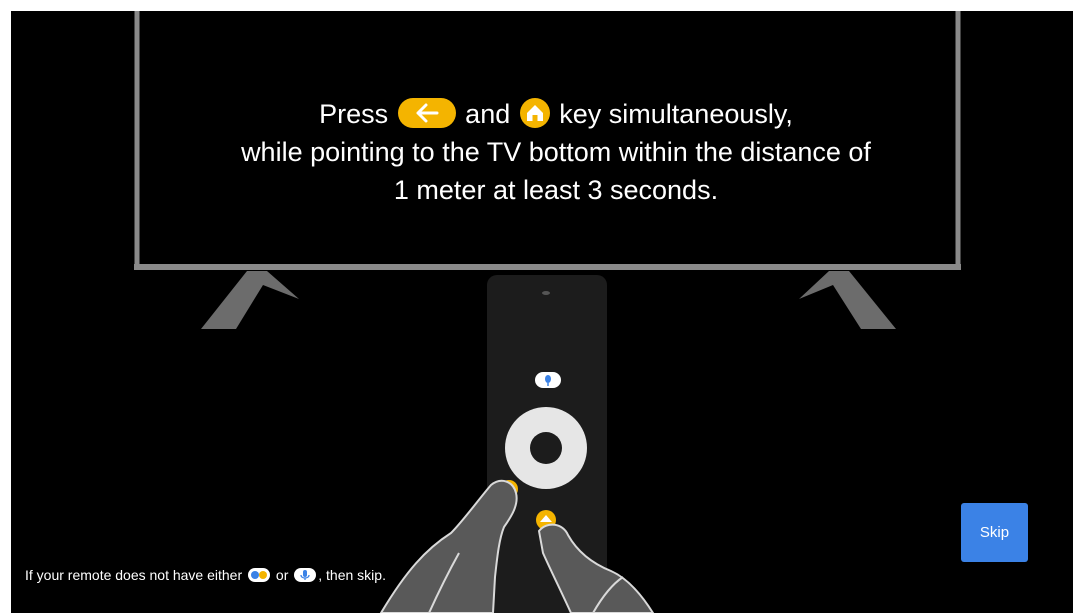 This screenshot has width=1073, height=613. What do you see at coordinates (426, 113) in the screenshot?
I see `back-arrow-icon` at bounding box center [426, 113].